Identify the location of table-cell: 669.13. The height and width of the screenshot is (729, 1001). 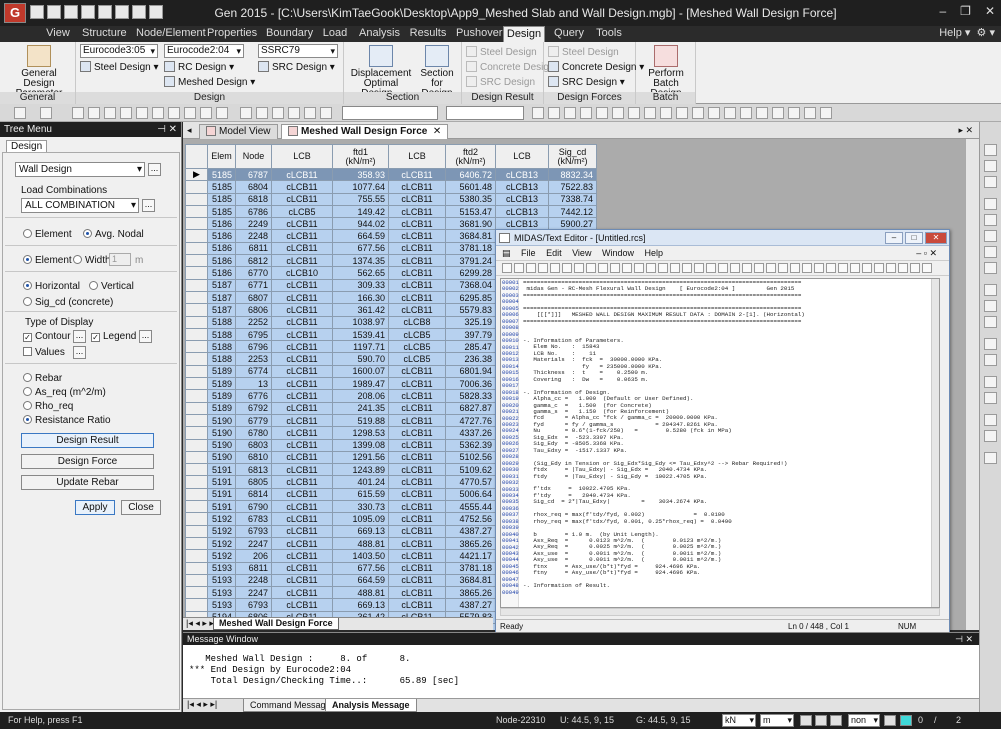
(360, 605).